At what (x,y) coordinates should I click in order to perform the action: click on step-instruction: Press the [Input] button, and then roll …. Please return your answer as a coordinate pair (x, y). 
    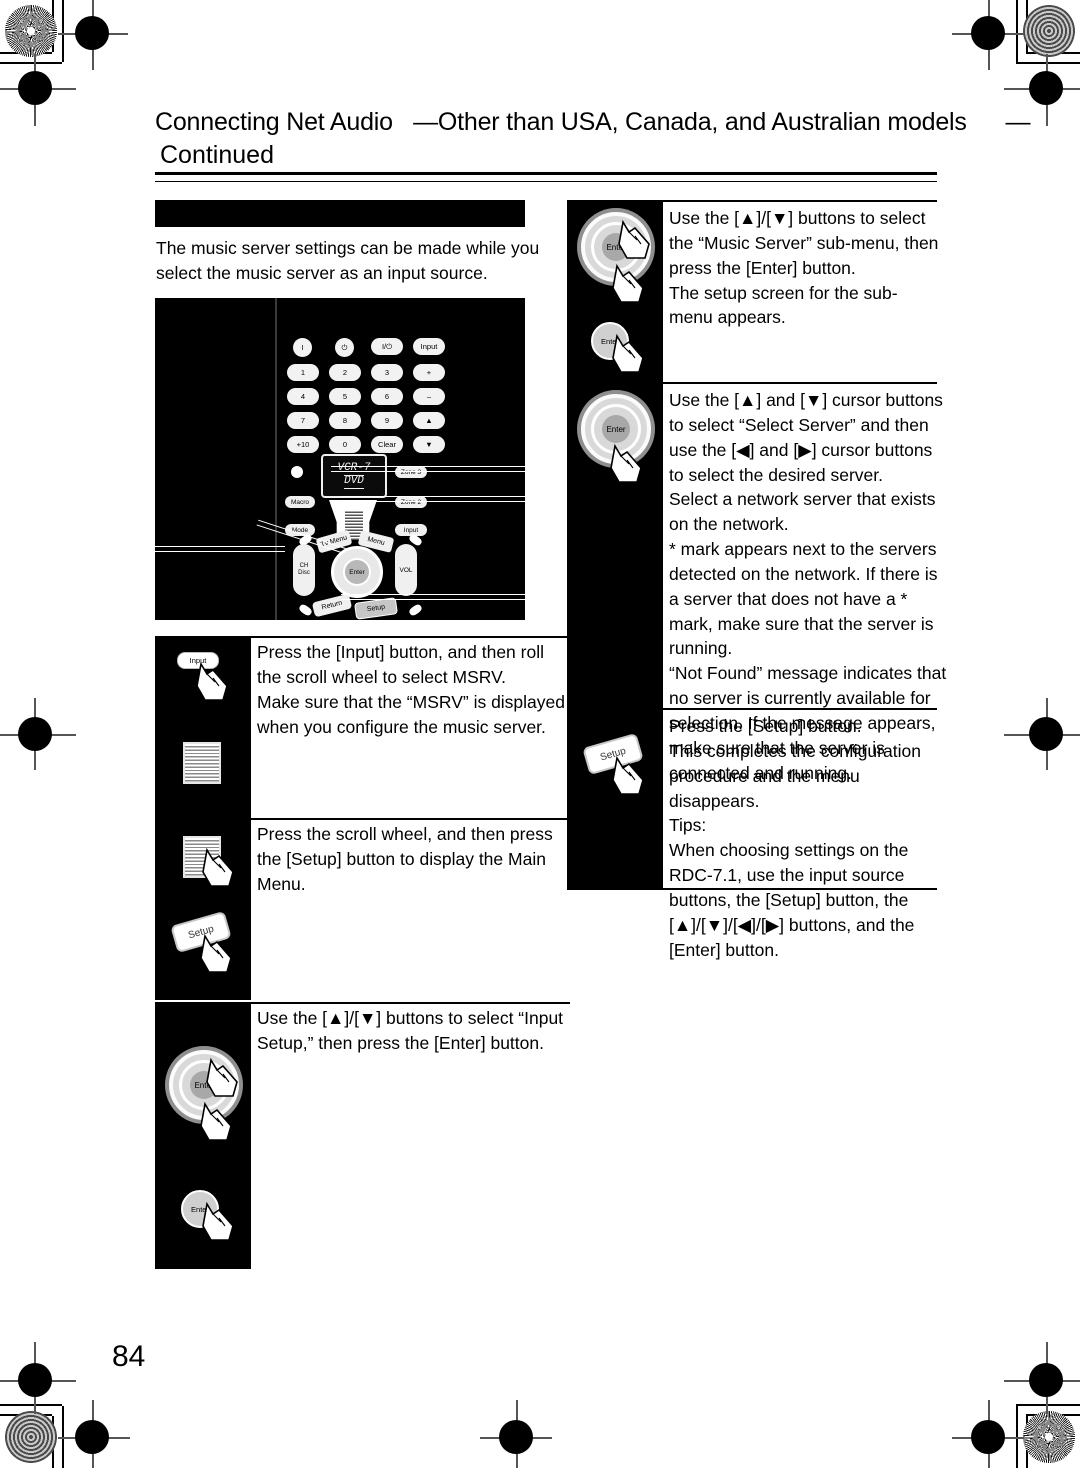
    Looking at the image, I should click on (411, 689).